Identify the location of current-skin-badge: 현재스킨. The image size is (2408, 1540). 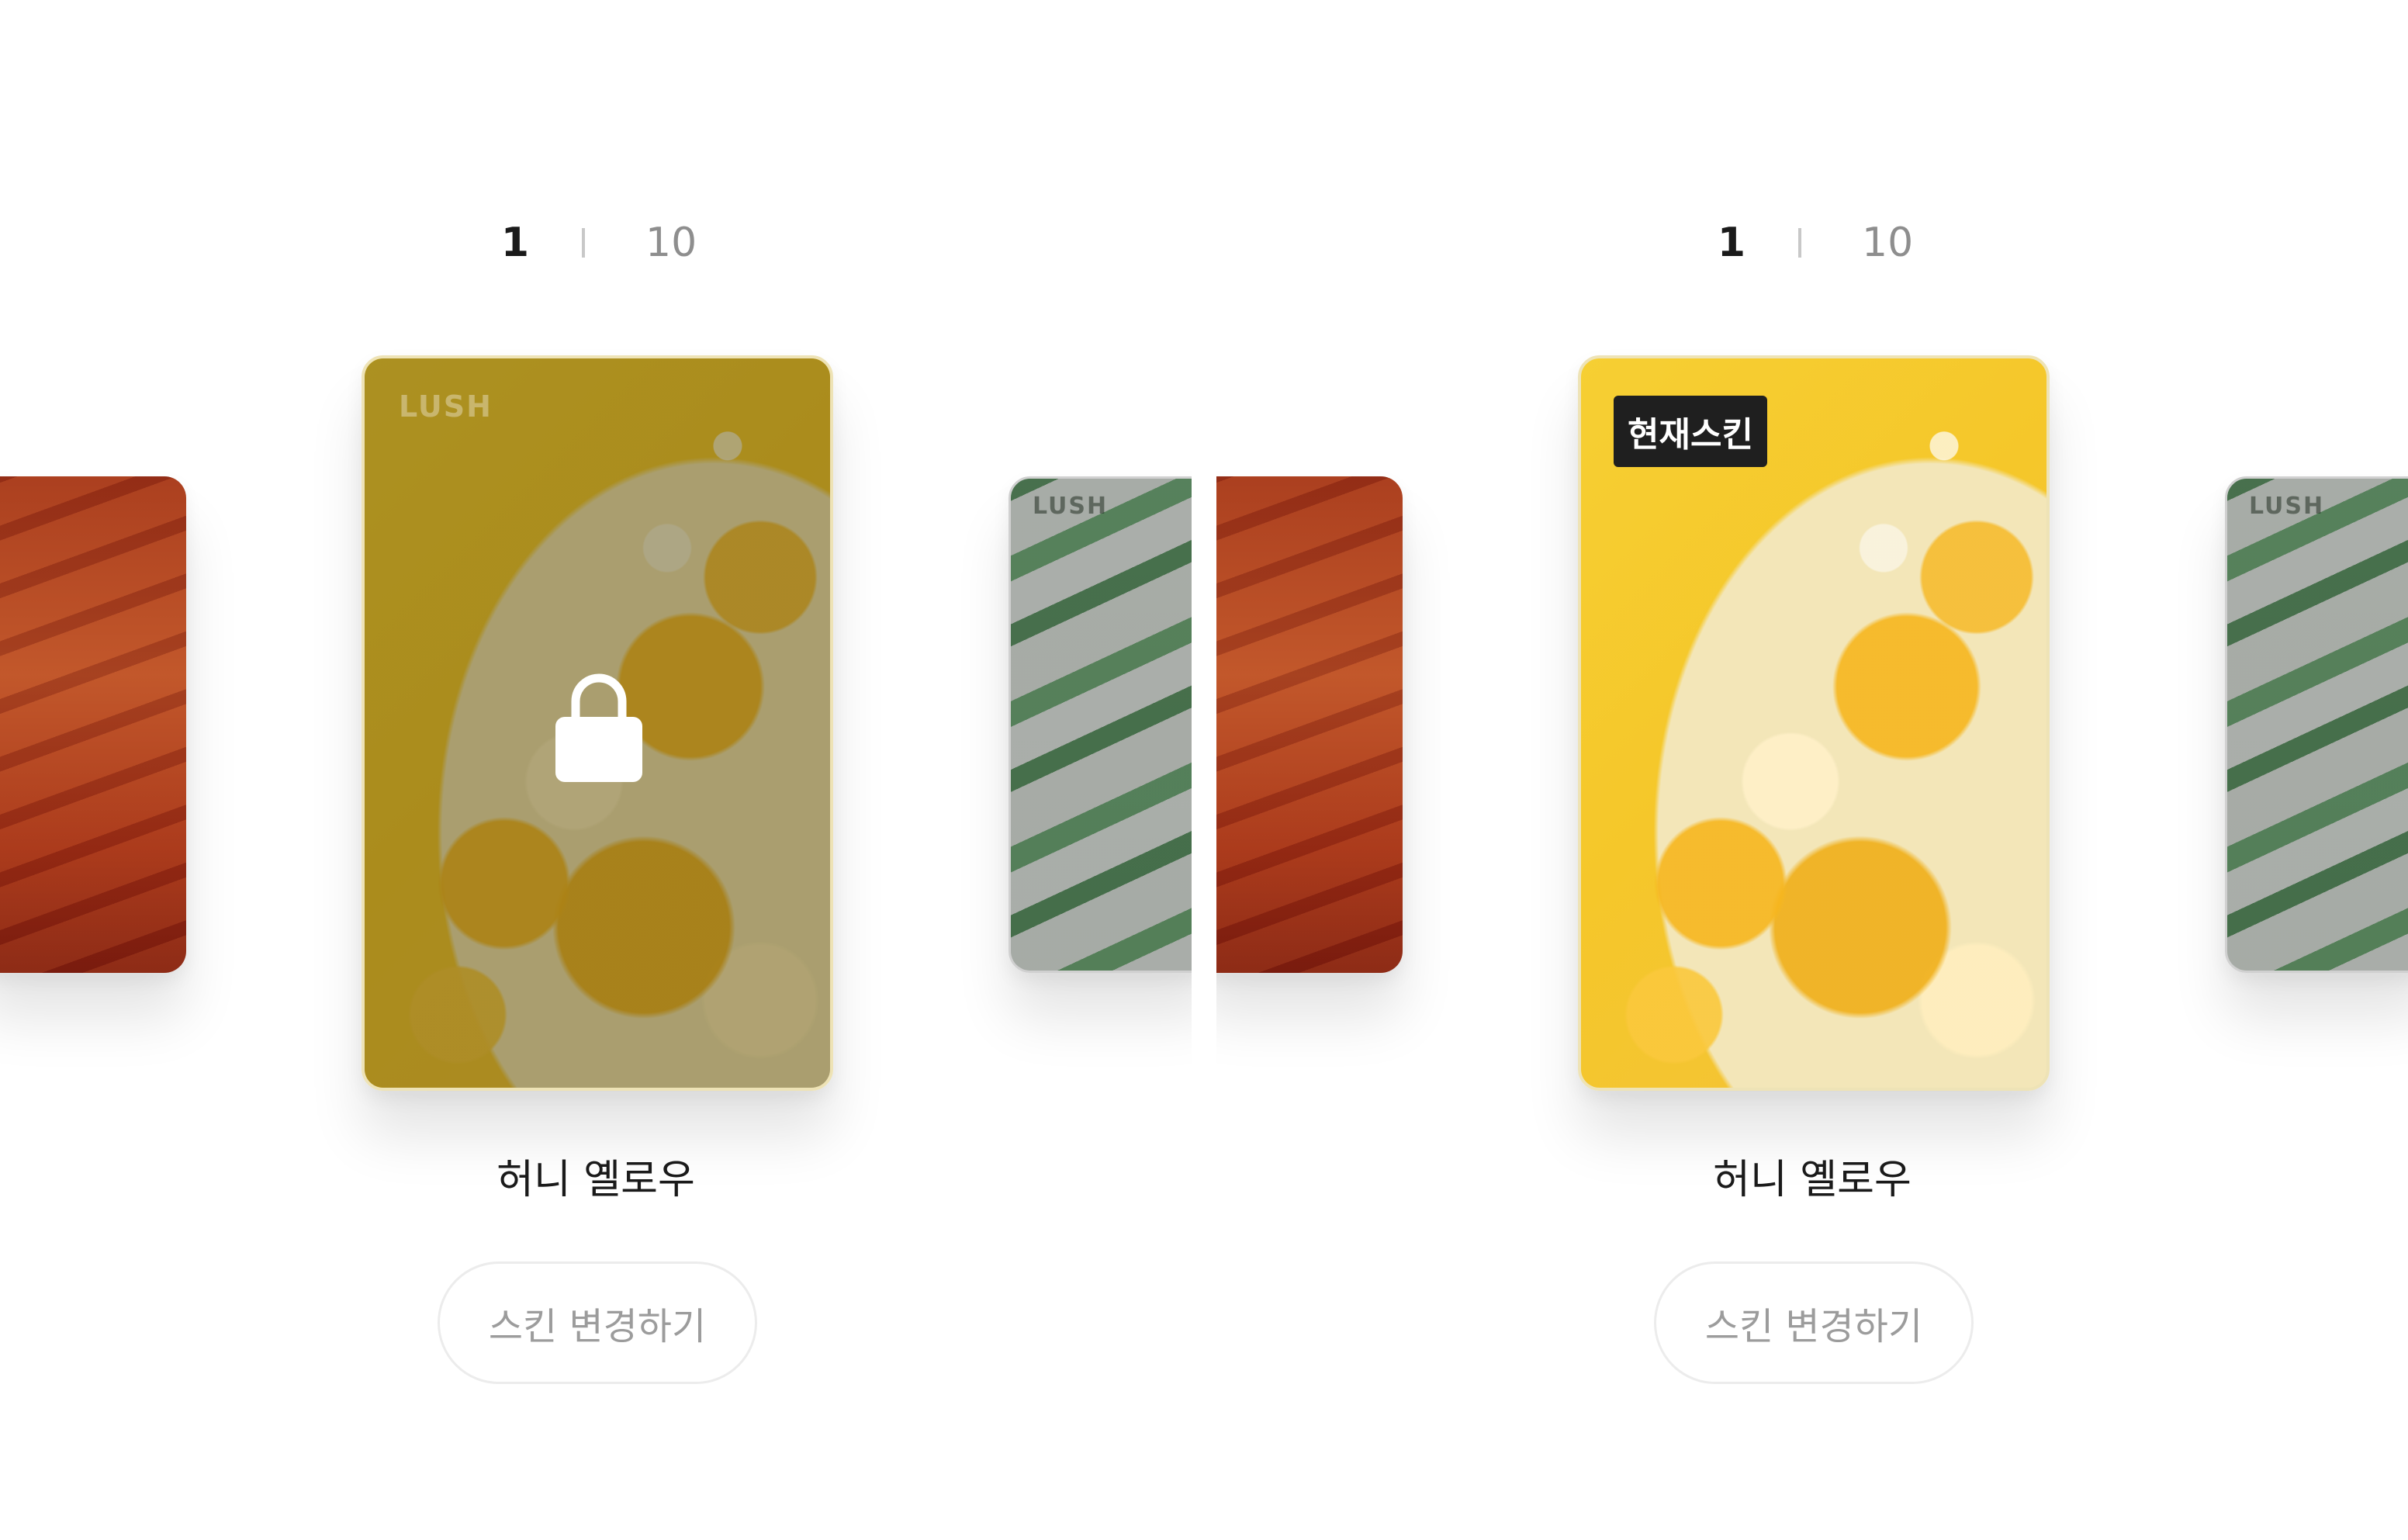
(1691, 431).